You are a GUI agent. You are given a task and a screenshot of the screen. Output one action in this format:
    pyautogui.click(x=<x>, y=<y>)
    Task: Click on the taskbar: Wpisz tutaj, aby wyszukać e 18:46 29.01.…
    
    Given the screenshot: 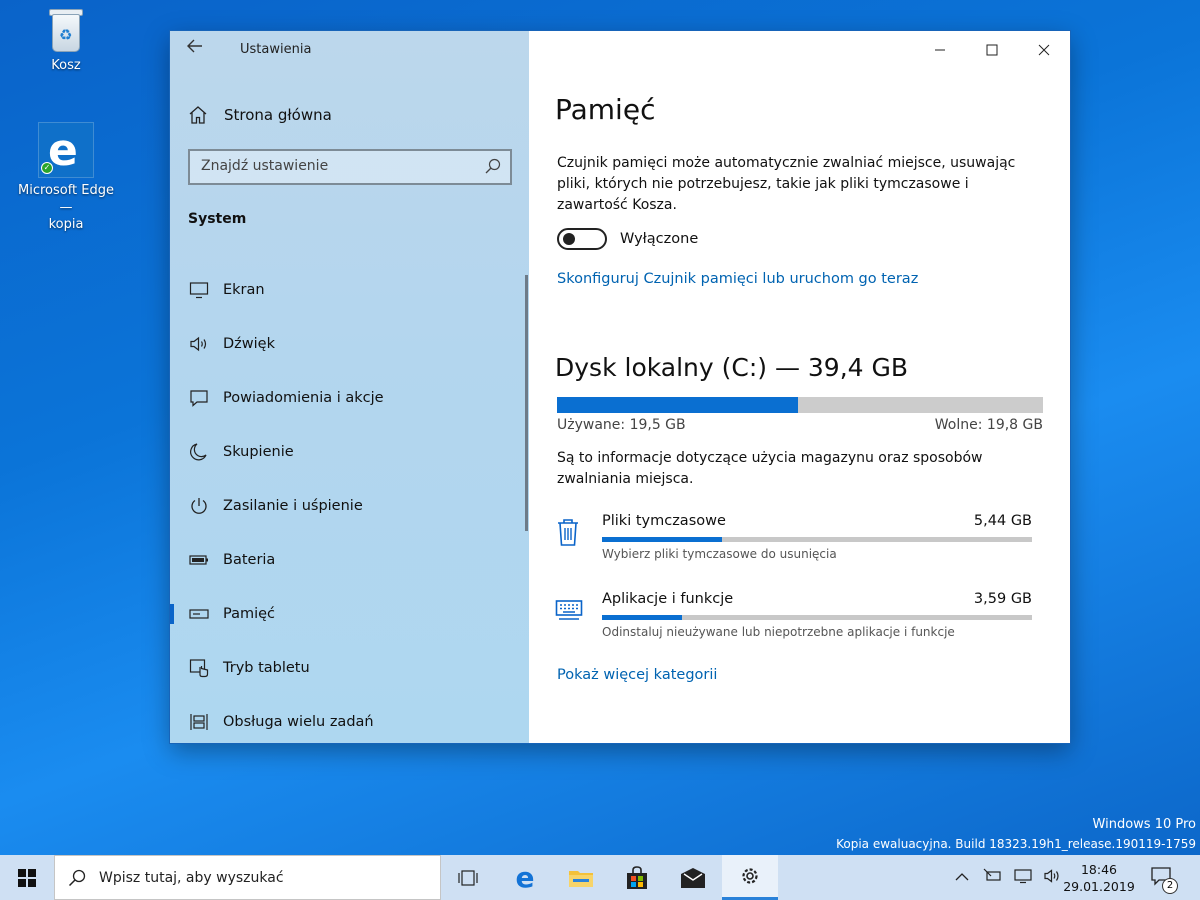 What is the action you would take?
    pyautogui.click(x=600, y=877)
    